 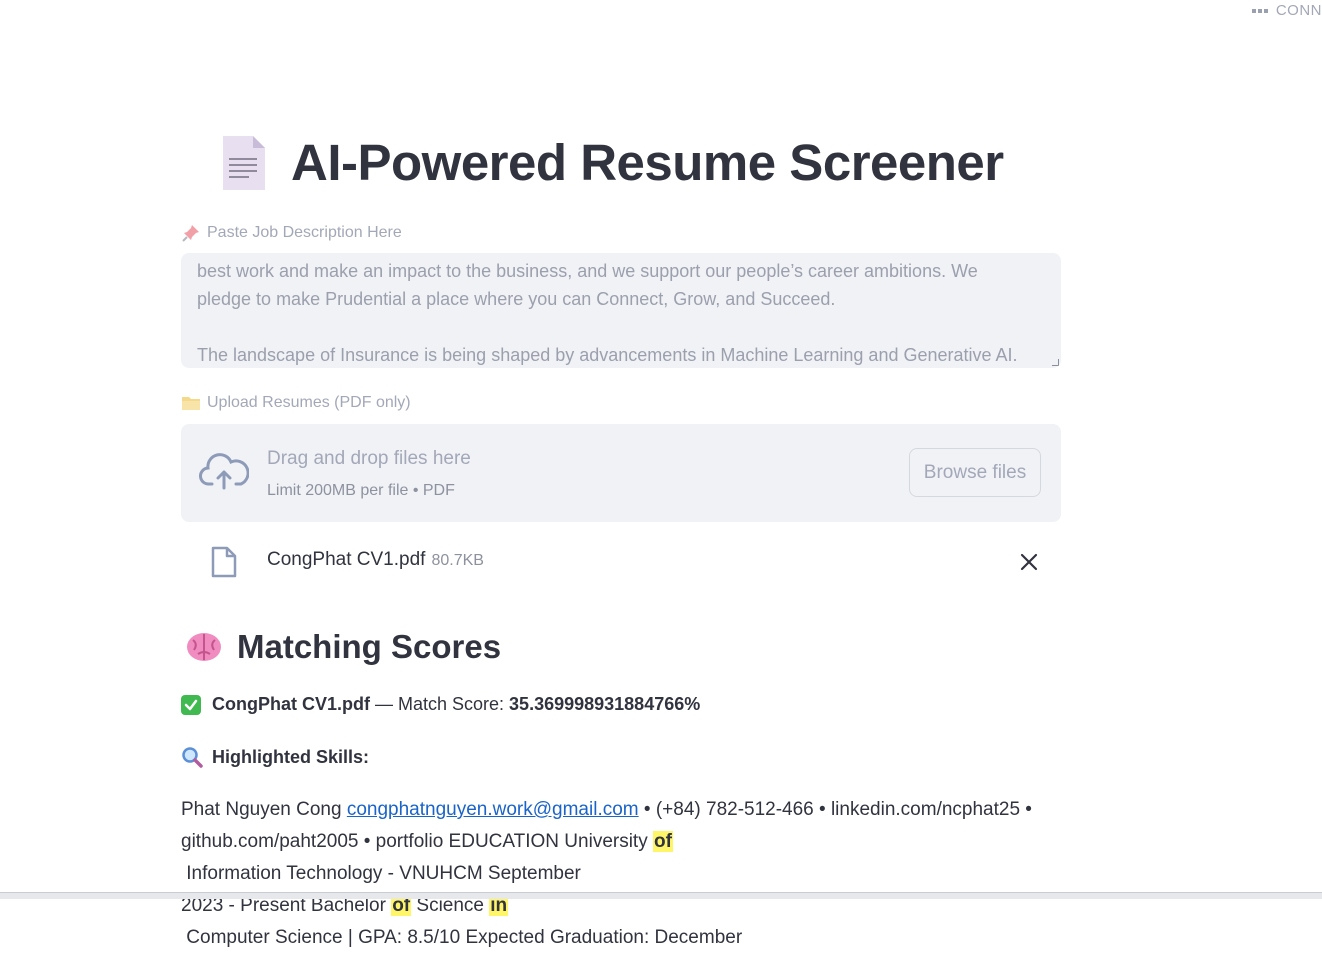 I want to click on document-icon, so click(x=244, y=162).